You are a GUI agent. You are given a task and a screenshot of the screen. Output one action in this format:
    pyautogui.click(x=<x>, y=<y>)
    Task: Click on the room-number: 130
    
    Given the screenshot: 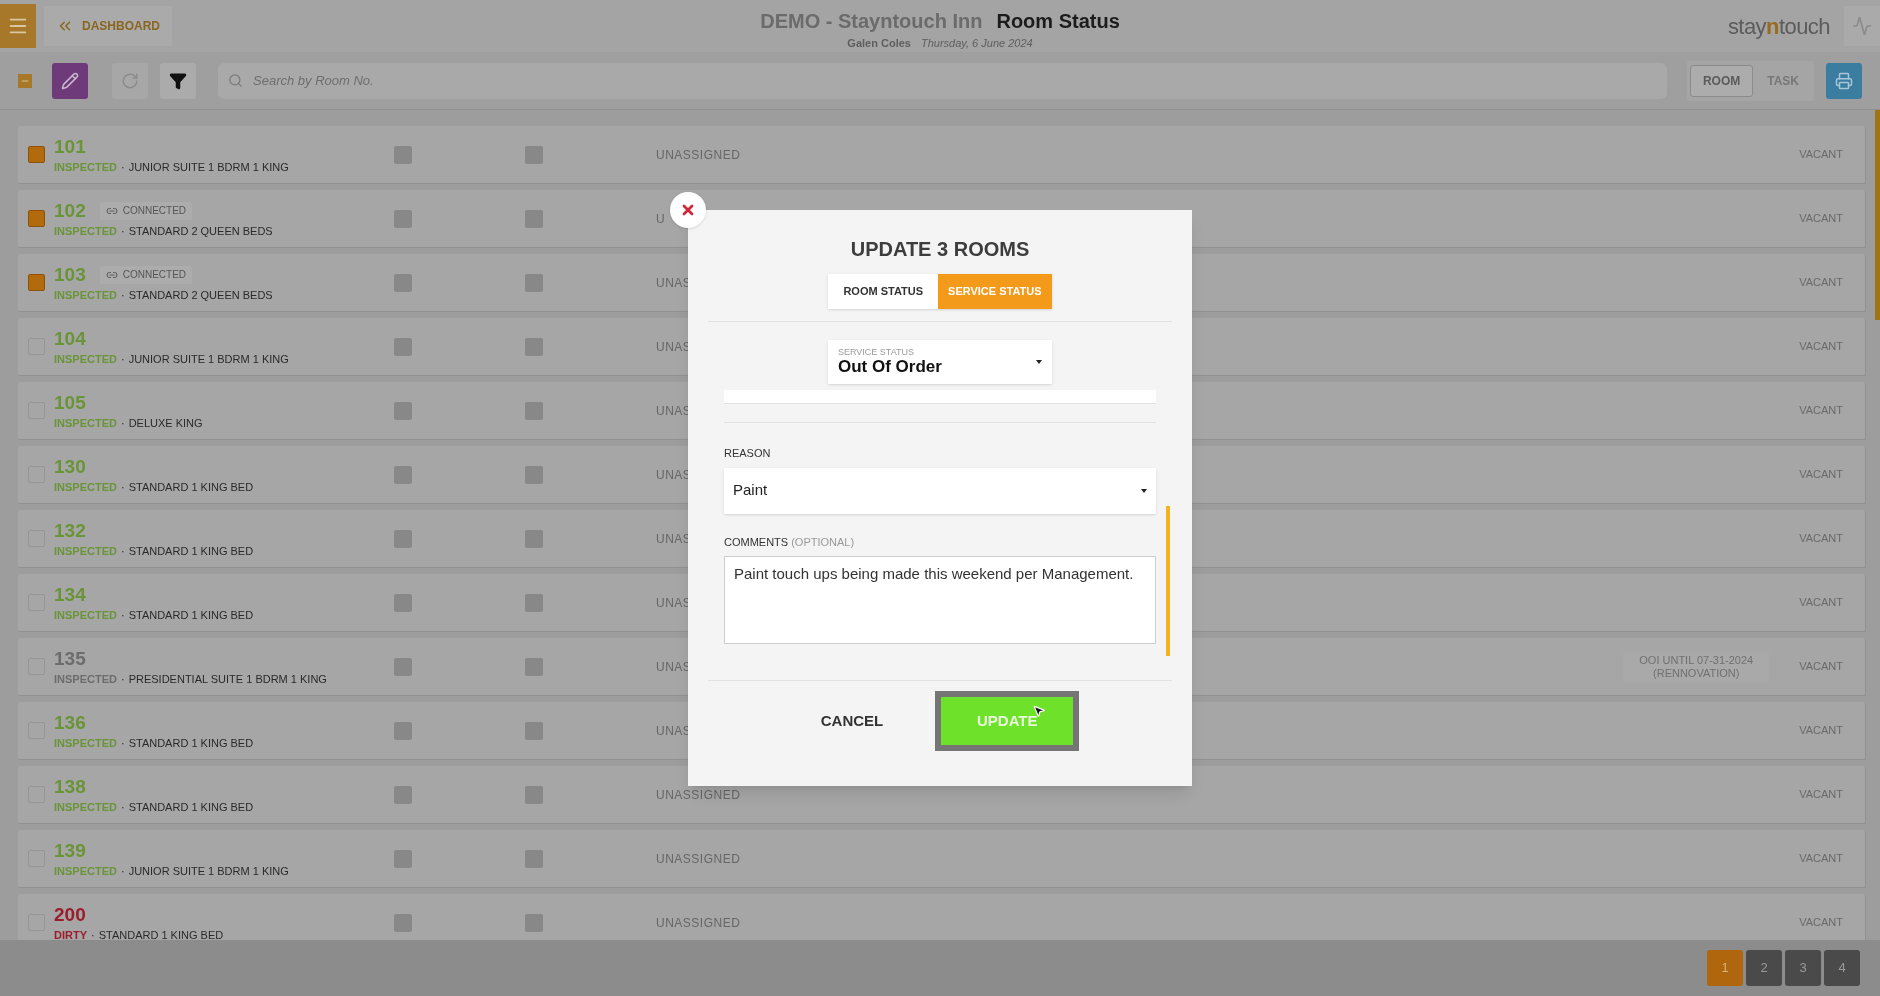 What is the action you would take?
    pyautogui.click(x=70, y=466)
    